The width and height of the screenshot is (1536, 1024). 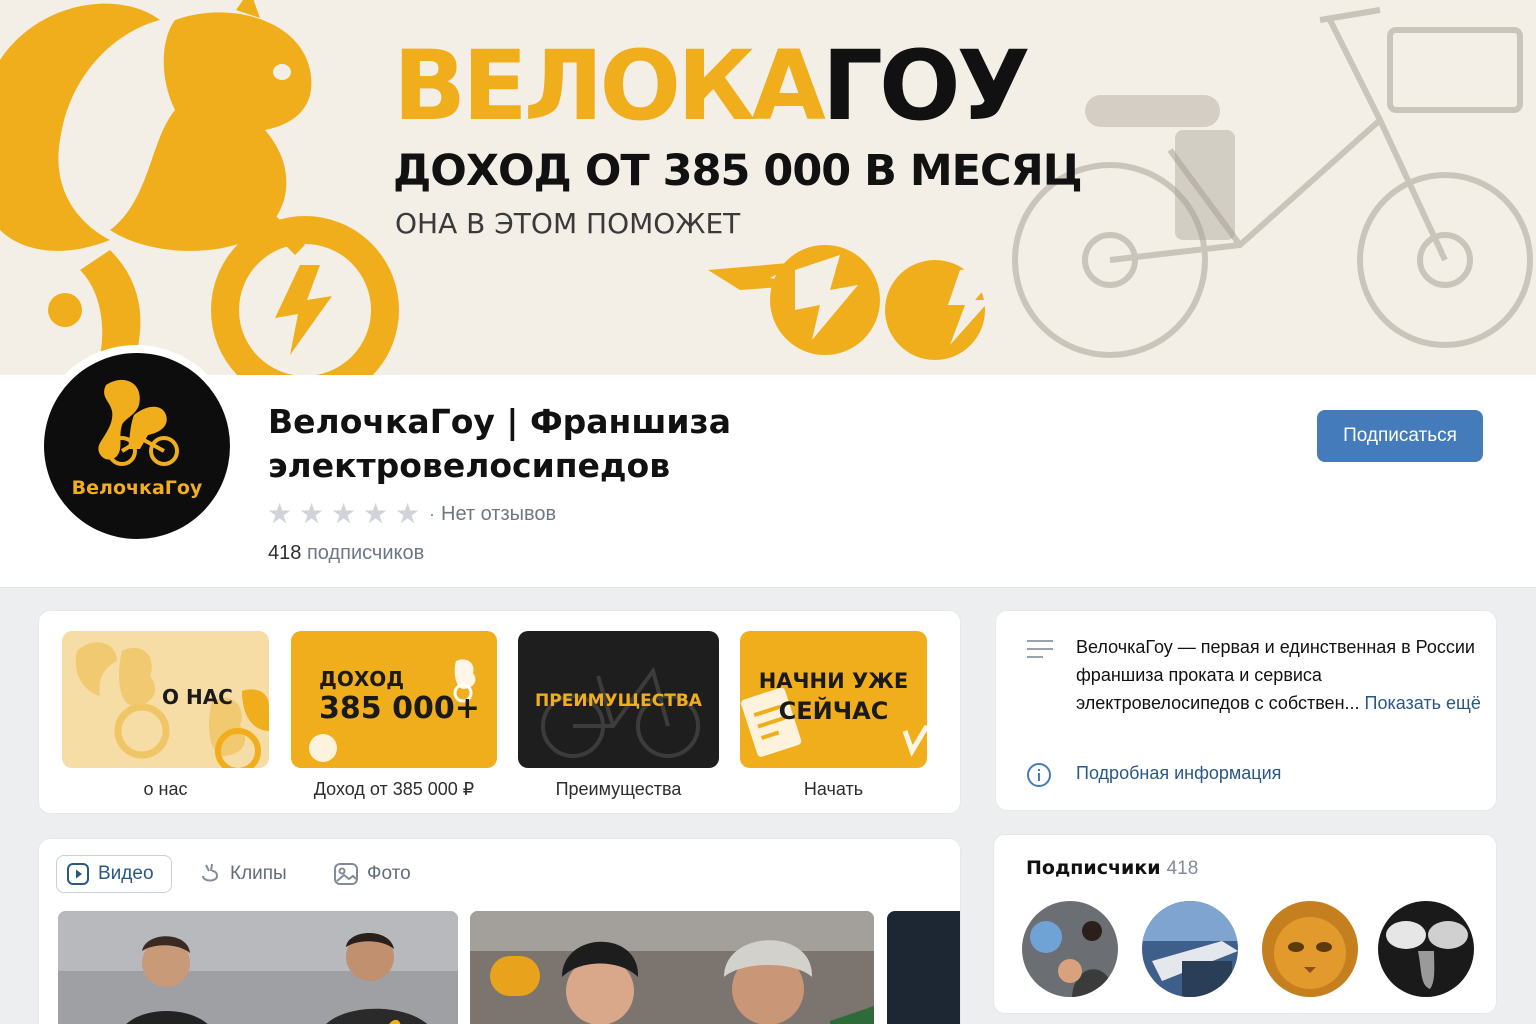 What do you see at coordinates (365, 553) in the screenshot?
I see `subscribers-label: подписчиков` at bounding box center [365, 553].